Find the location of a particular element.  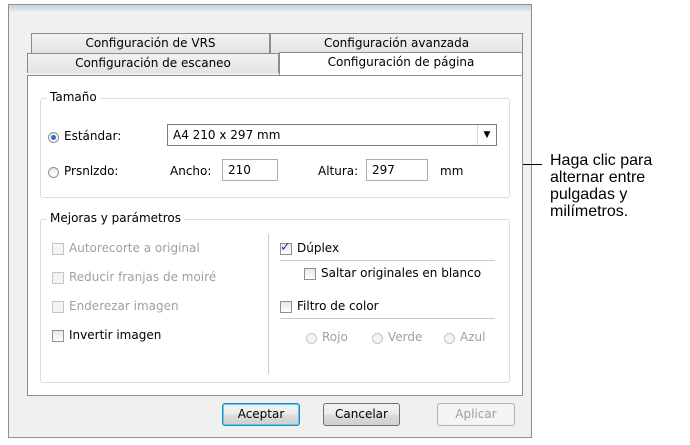

enhancements-group-title: Mejoras y parámetros is located at coordinates (115, 218).